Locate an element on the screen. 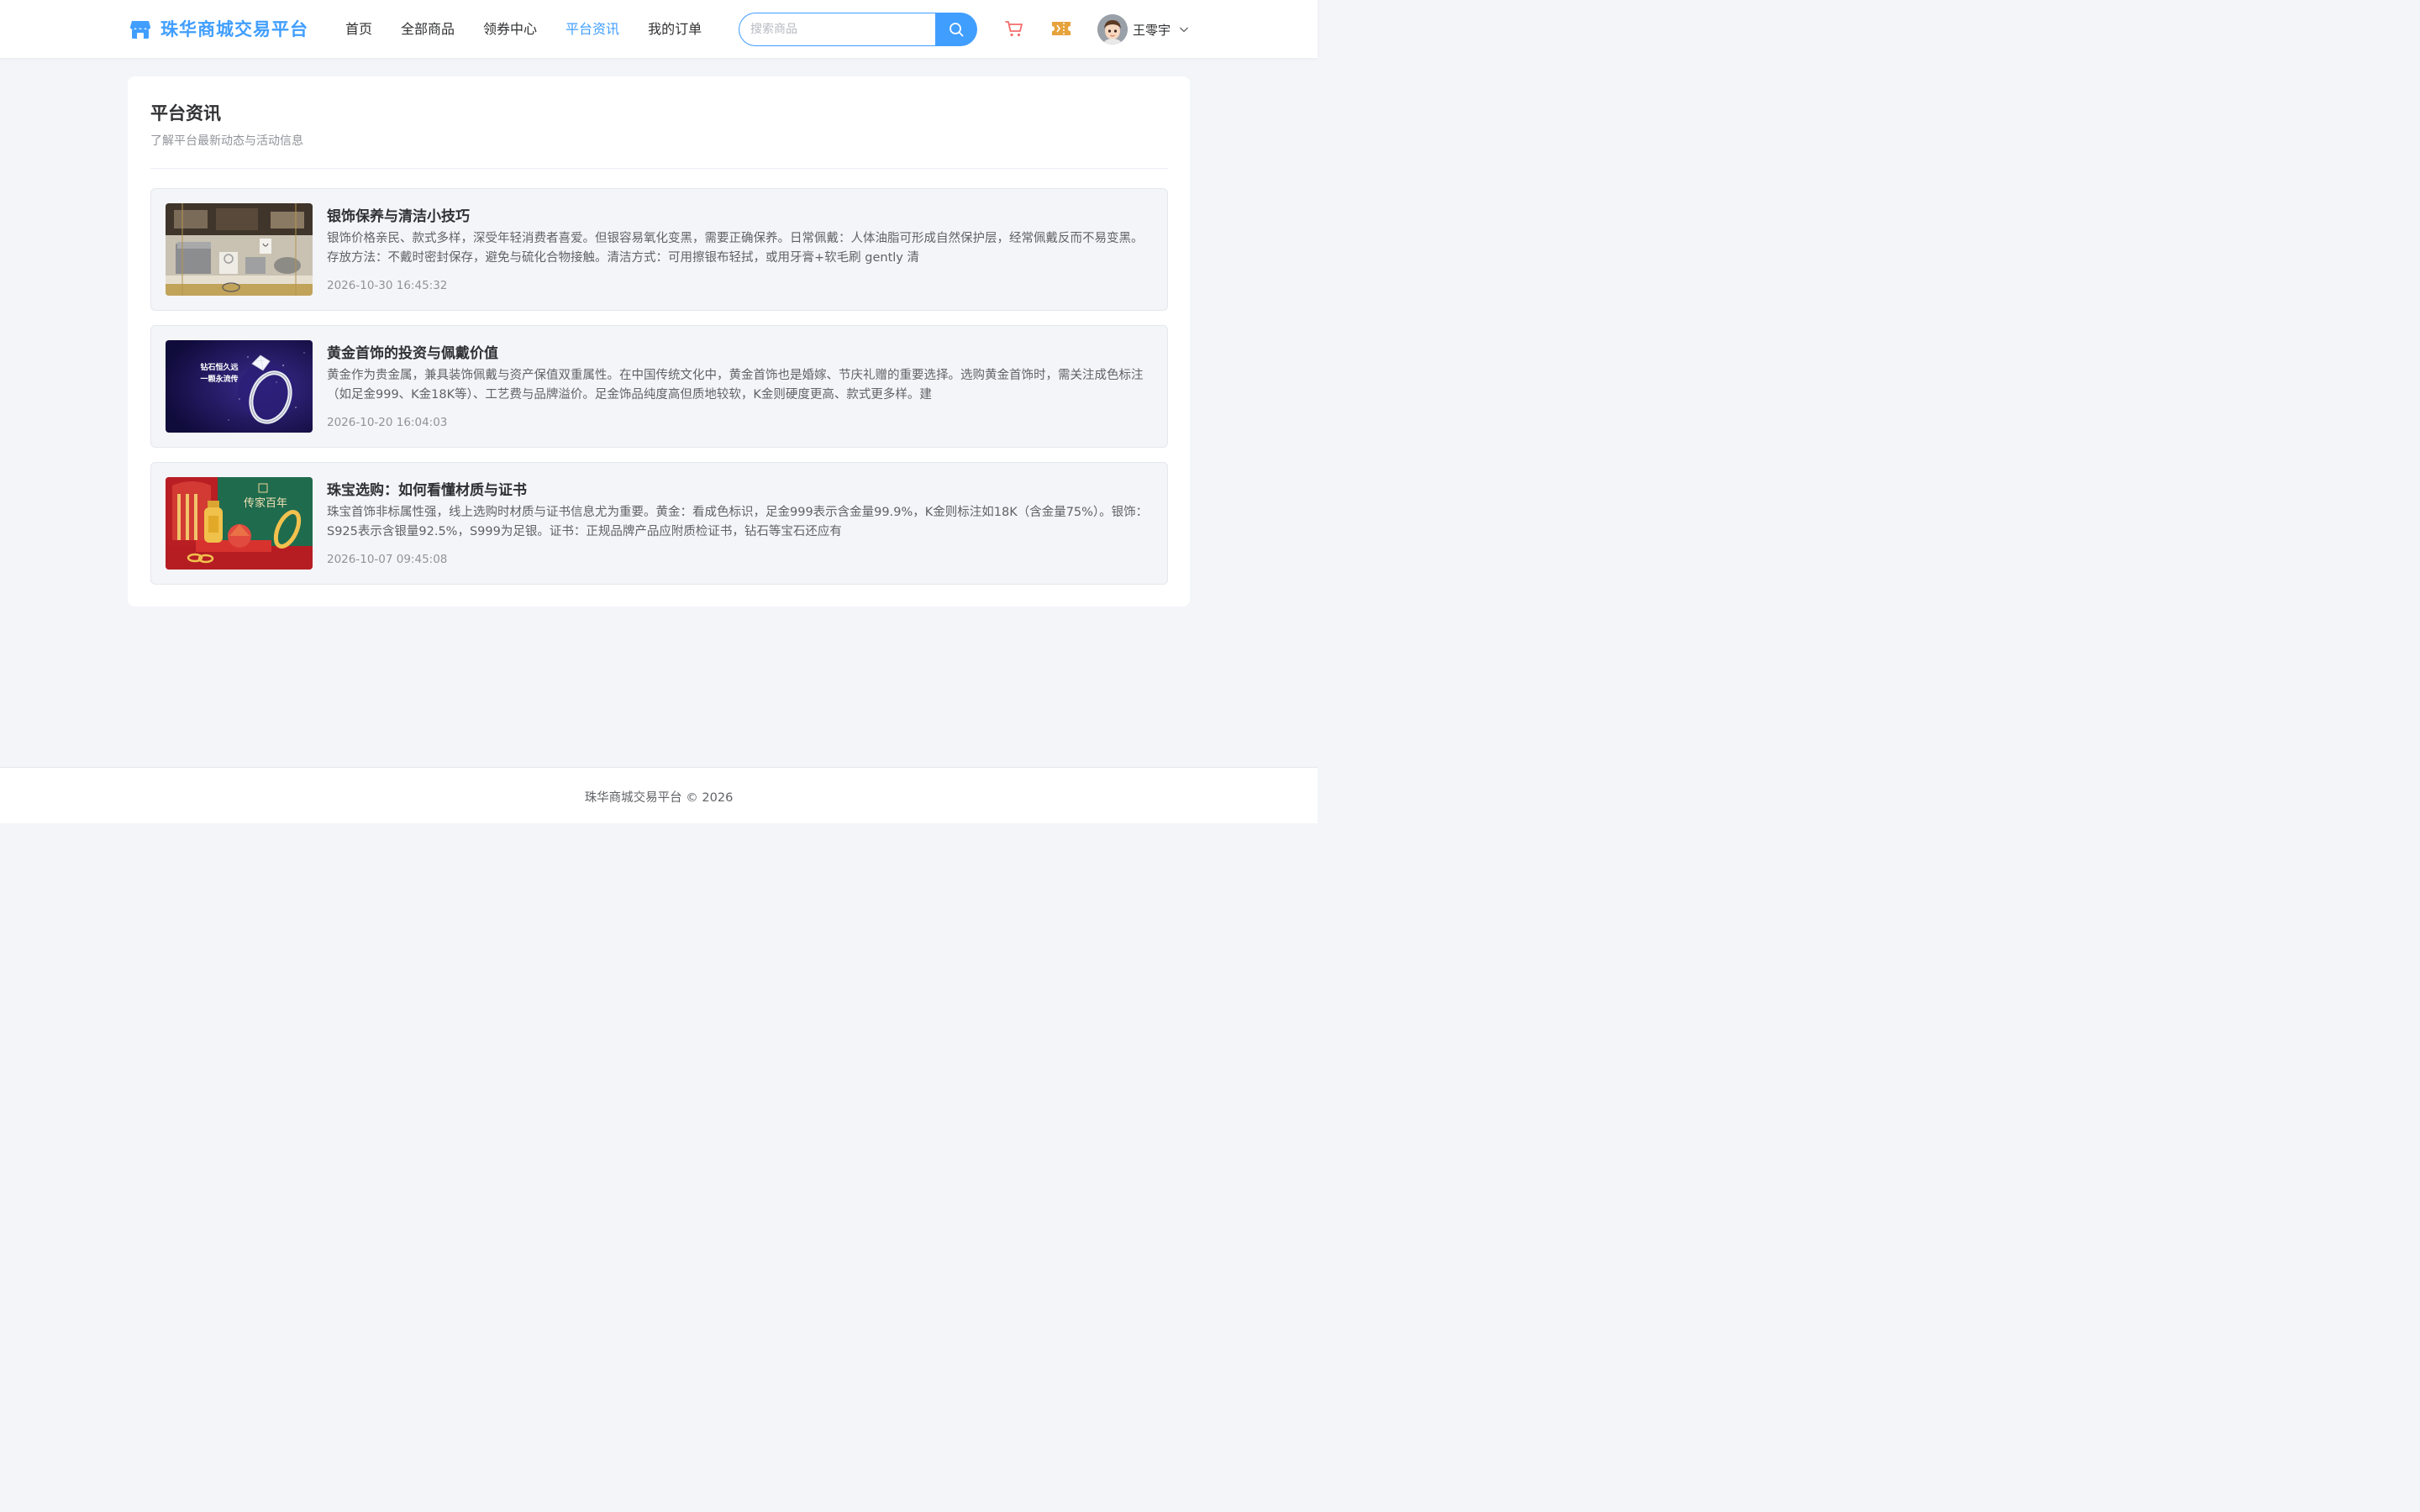  nav-item-news: 平台资讯 is located at coordinates (592, 29).